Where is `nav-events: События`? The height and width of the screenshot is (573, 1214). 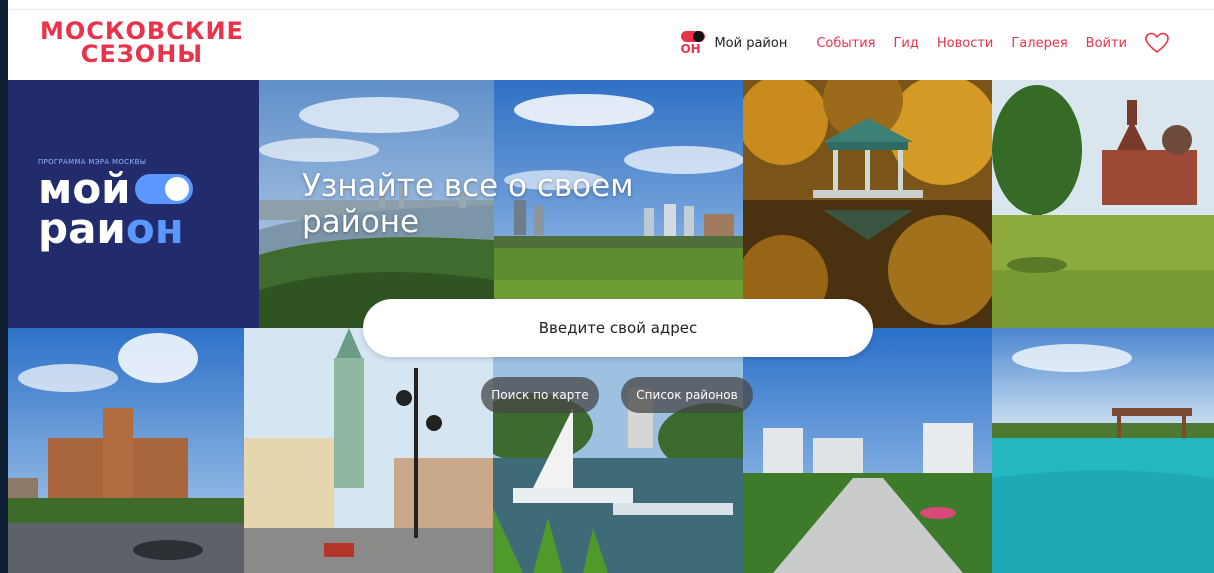 nav-events: События is located at coordinates (845, 43).